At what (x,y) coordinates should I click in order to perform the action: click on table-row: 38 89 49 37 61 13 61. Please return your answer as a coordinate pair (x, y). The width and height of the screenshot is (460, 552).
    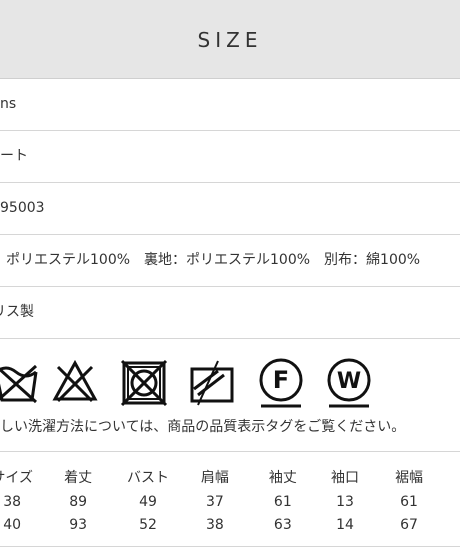
    Looking at the image, I should click on (222, 501).